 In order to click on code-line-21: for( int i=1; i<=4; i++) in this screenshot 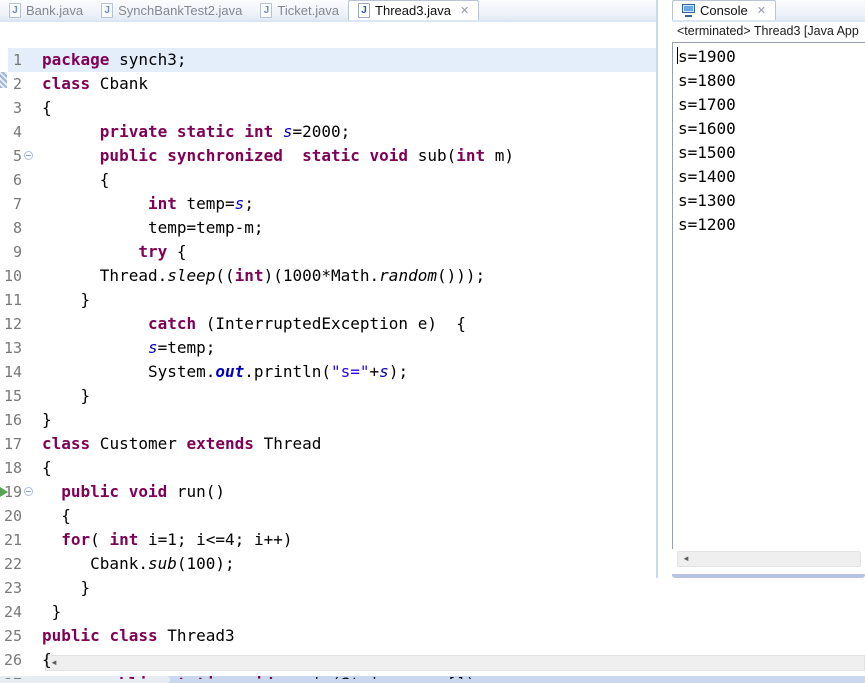, I will do `click(349, 540)`.